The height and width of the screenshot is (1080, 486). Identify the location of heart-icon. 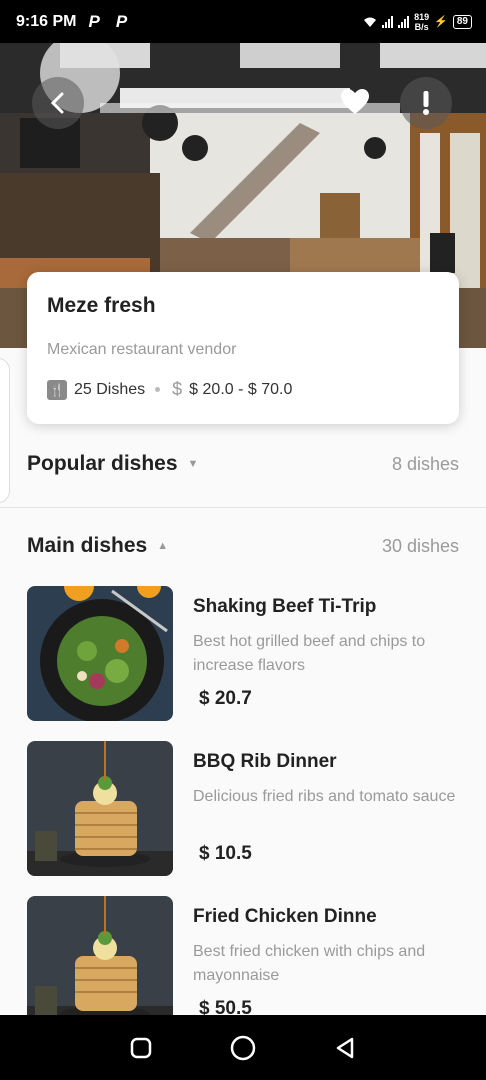
(355, 102).